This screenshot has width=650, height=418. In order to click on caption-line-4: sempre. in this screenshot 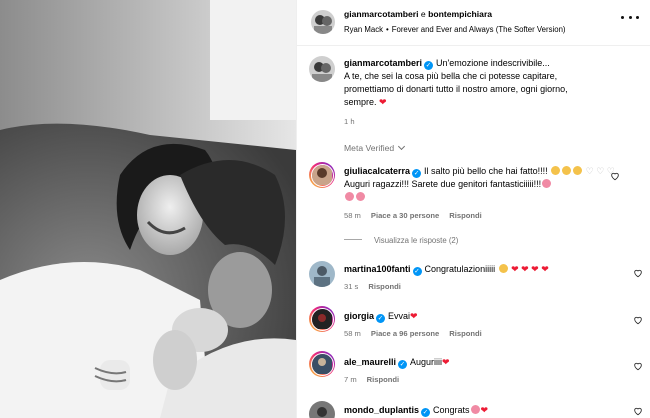, I will do `click(362, 102)`.